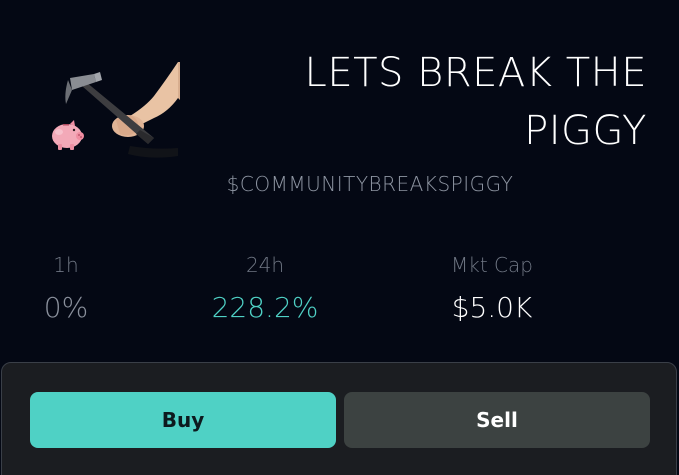  I want to click on stat-market-cap: Mkt Cap $5.0K, so click(492, 290).